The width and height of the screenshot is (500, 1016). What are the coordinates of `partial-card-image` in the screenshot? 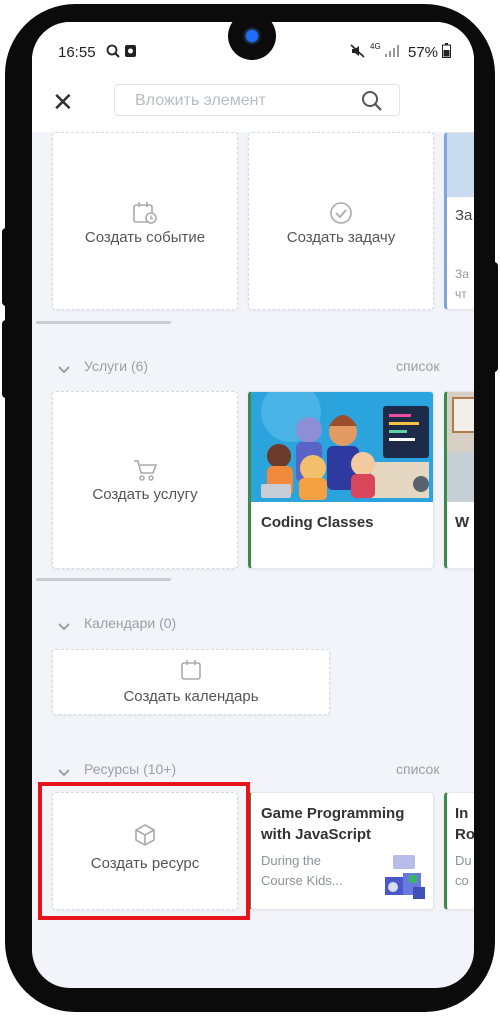 It's located at (460, 165).